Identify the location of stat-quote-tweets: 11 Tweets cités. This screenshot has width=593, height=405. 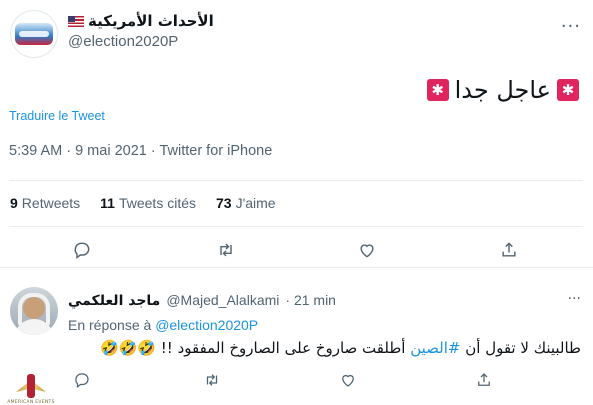
(148, 203).